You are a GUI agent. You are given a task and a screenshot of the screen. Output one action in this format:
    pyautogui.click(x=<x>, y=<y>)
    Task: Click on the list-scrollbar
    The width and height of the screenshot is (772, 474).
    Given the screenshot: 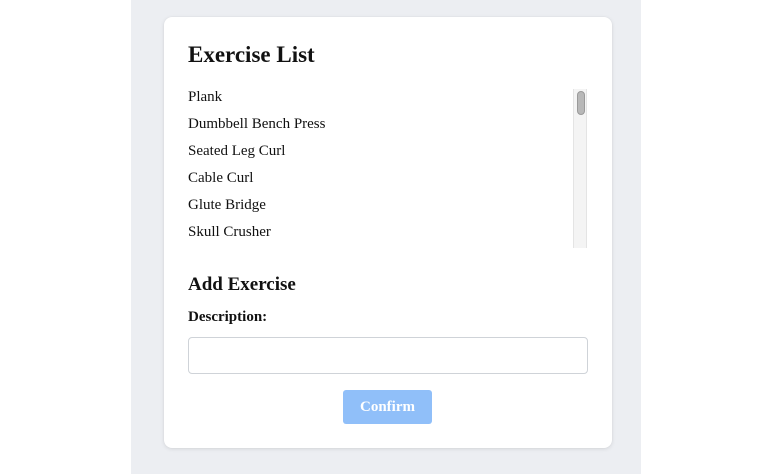 What is the action you would take?
    pyautogui.click(x=580, y=168)
    